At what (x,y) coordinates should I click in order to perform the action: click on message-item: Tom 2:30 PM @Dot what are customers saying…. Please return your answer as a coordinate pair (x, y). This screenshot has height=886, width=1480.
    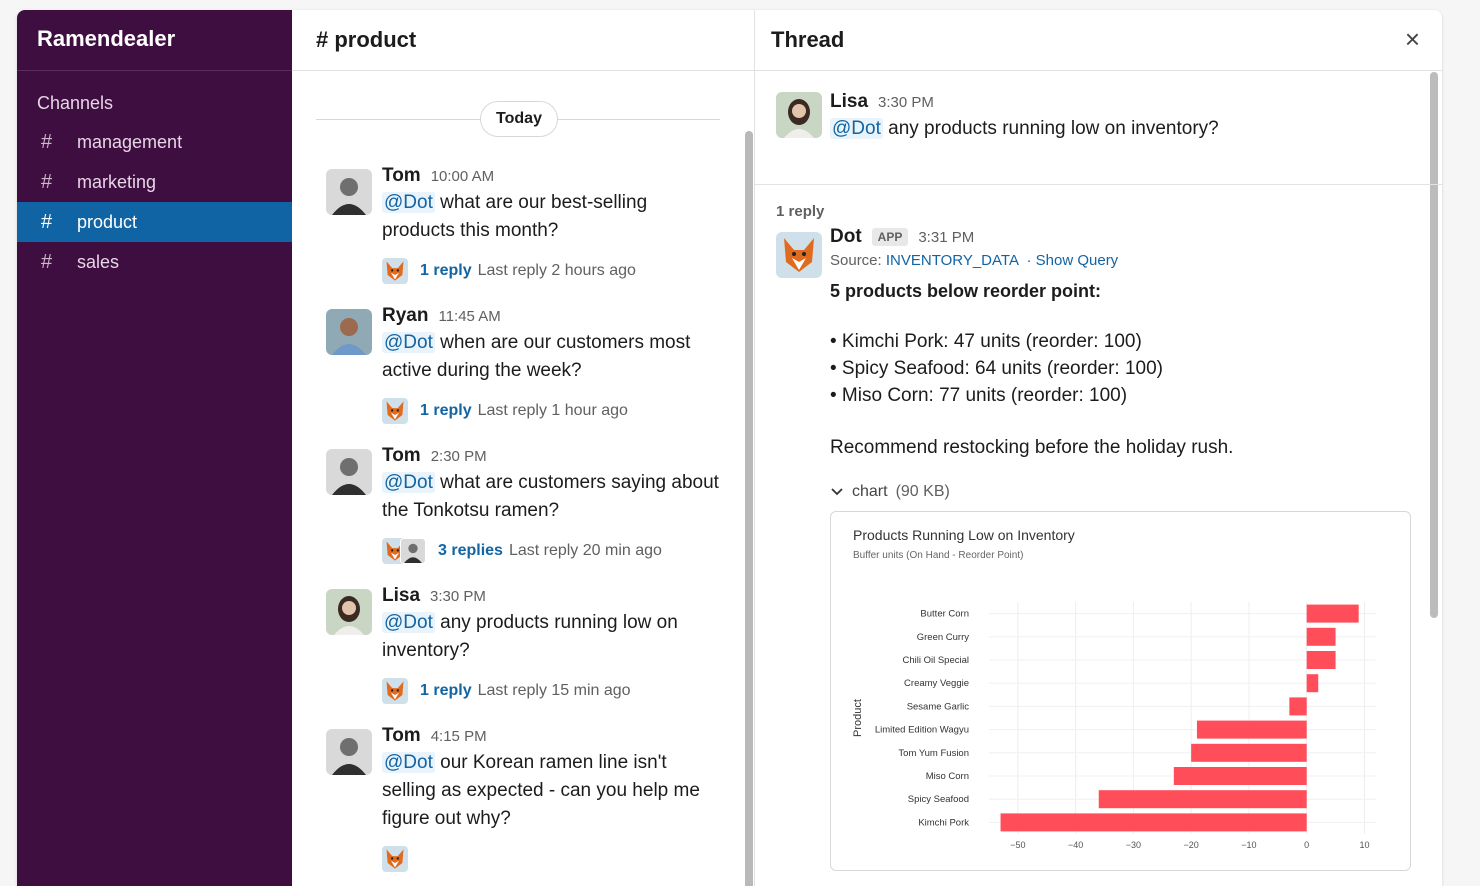
    Looking at the image, I should click on (523, 505).